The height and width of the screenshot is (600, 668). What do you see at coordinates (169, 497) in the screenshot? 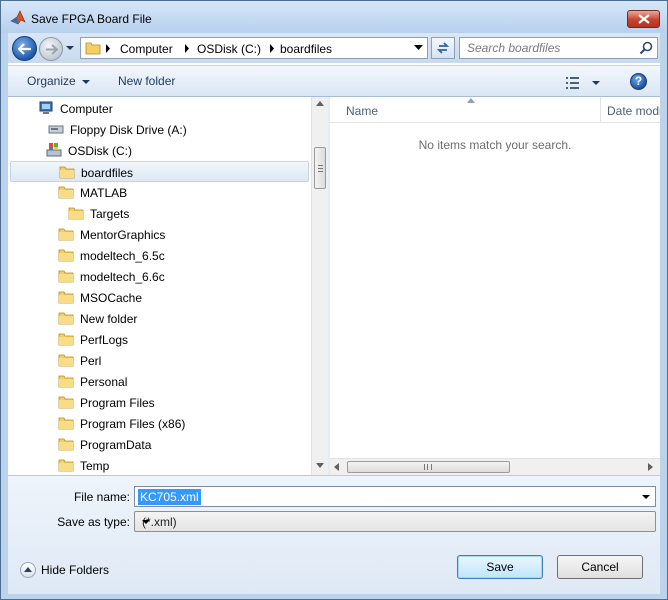
I see `file-name-value: KC705.xml` at bounding box center [169, 497].